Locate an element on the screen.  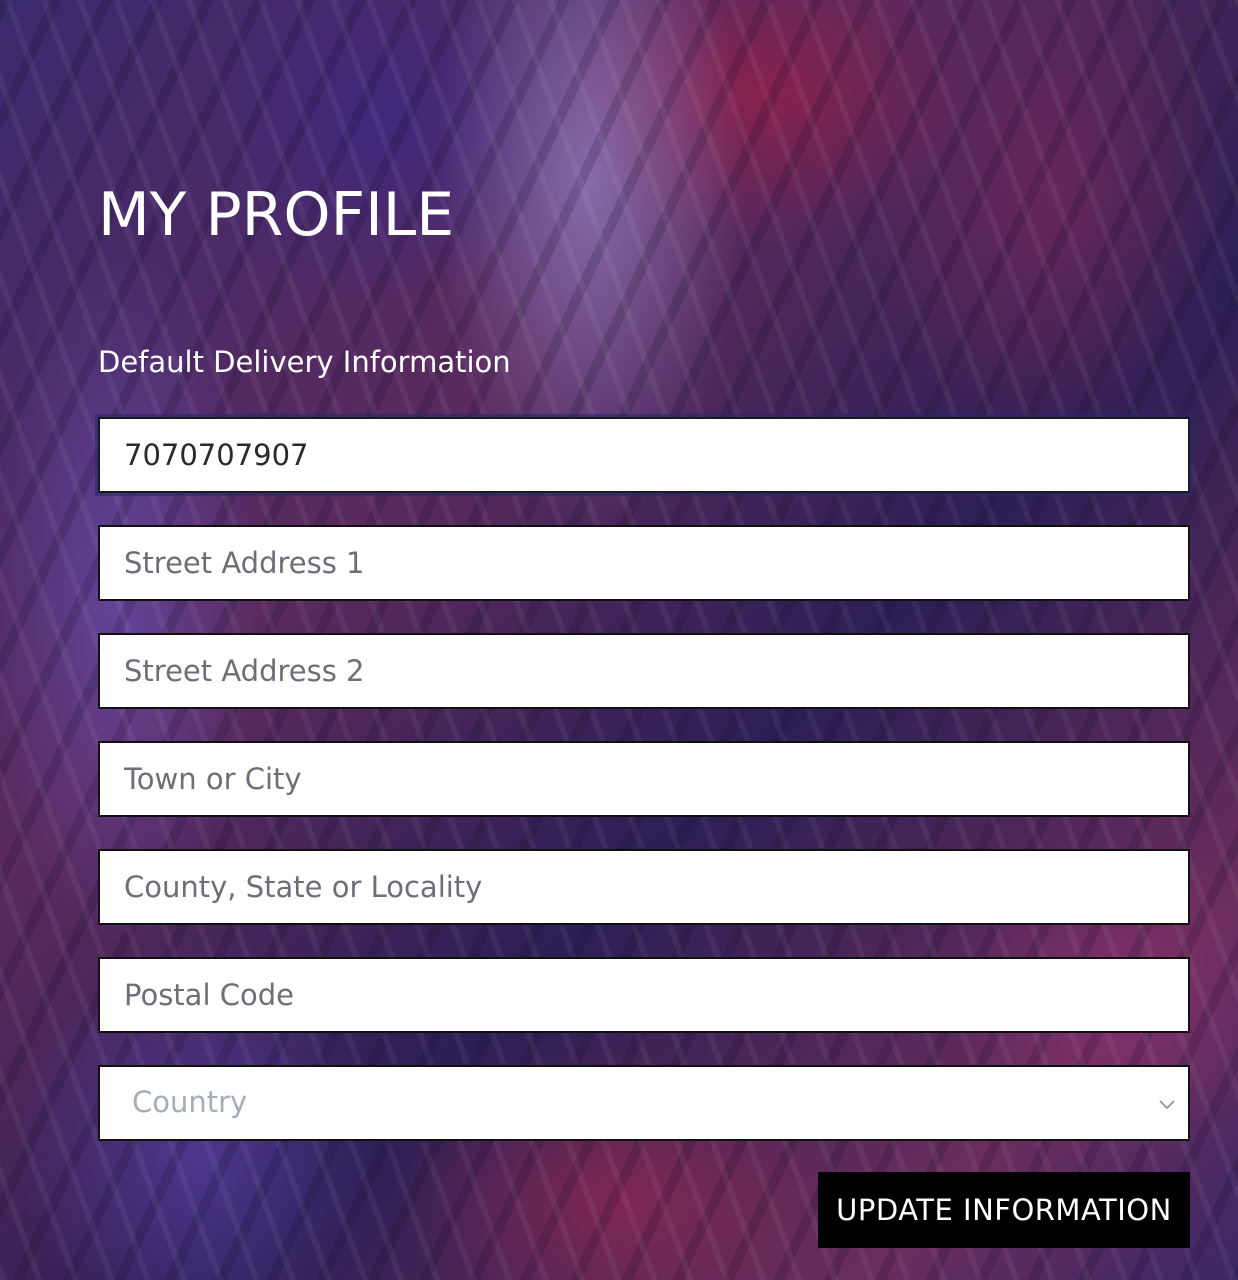
page-title: MY PROFILE is located at coordinates (276, 215).